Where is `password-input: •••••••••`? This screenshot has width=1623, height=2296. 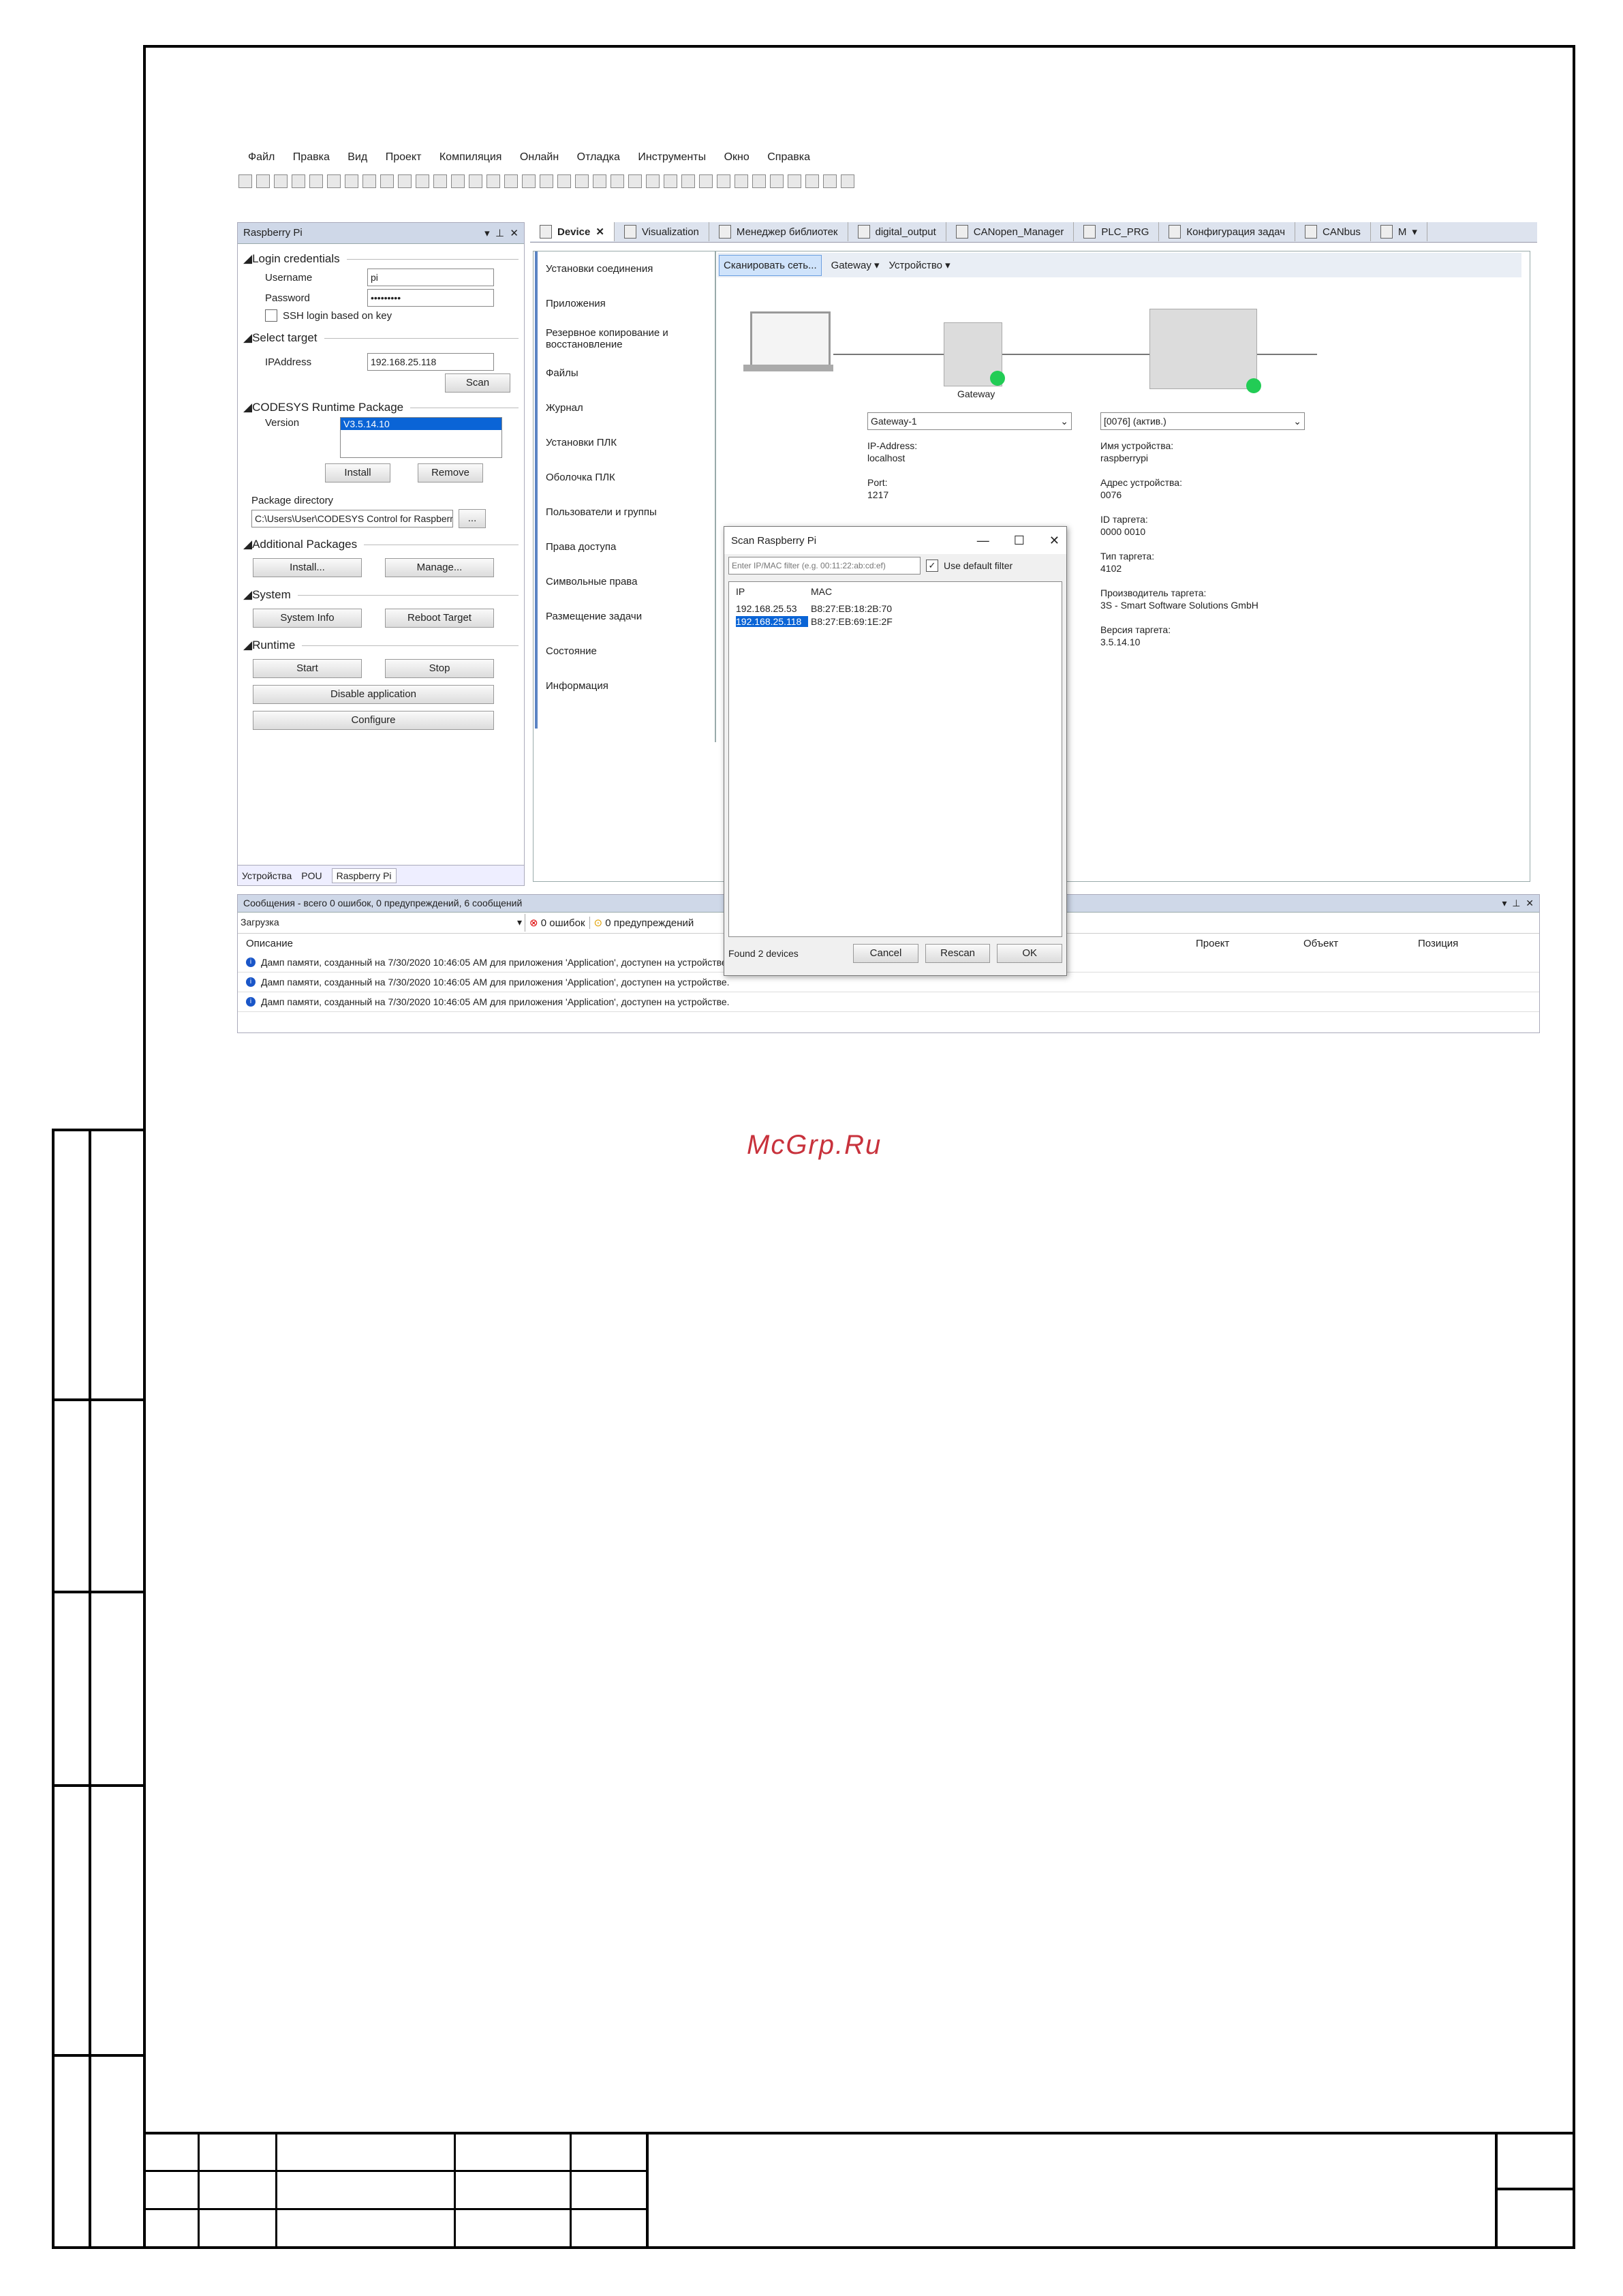
password-input: ••••••••• is located at coordinates (430, 298).